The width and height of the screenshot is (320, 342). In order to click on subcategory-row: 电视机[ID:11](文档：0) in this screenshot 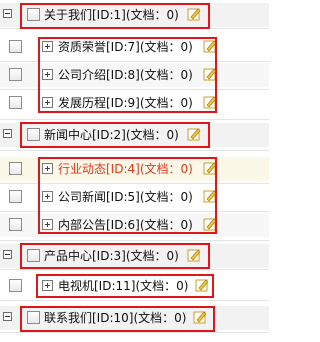, I will do `click(134, 286)`.